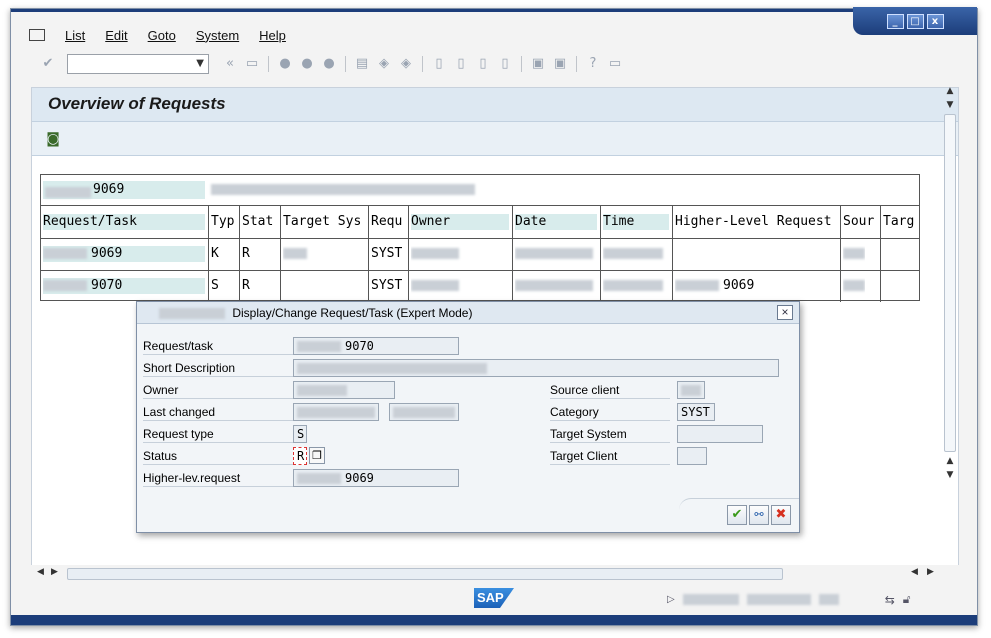  I want to click on column-header: Requ, so click(386, 222).